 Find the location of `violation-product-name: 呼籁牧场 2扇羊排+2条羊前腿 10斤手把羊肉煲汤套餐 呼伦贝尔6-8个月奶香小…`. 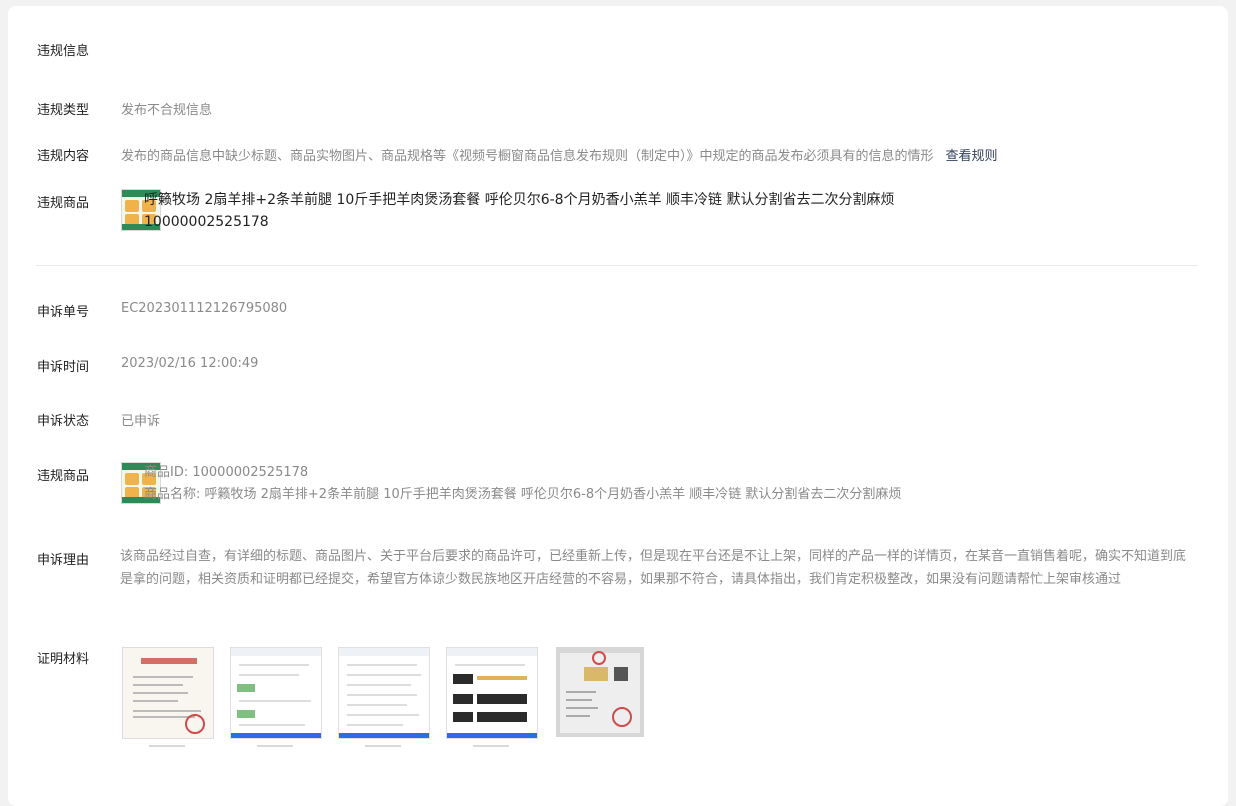

violation-product-name: 呼籁牧场 2扇羊排+2条羊前腿 10斤手把羊肉煲汤套餐 呼伦贝尔6-8个月奶香小… is located at coordinates (519, 200).